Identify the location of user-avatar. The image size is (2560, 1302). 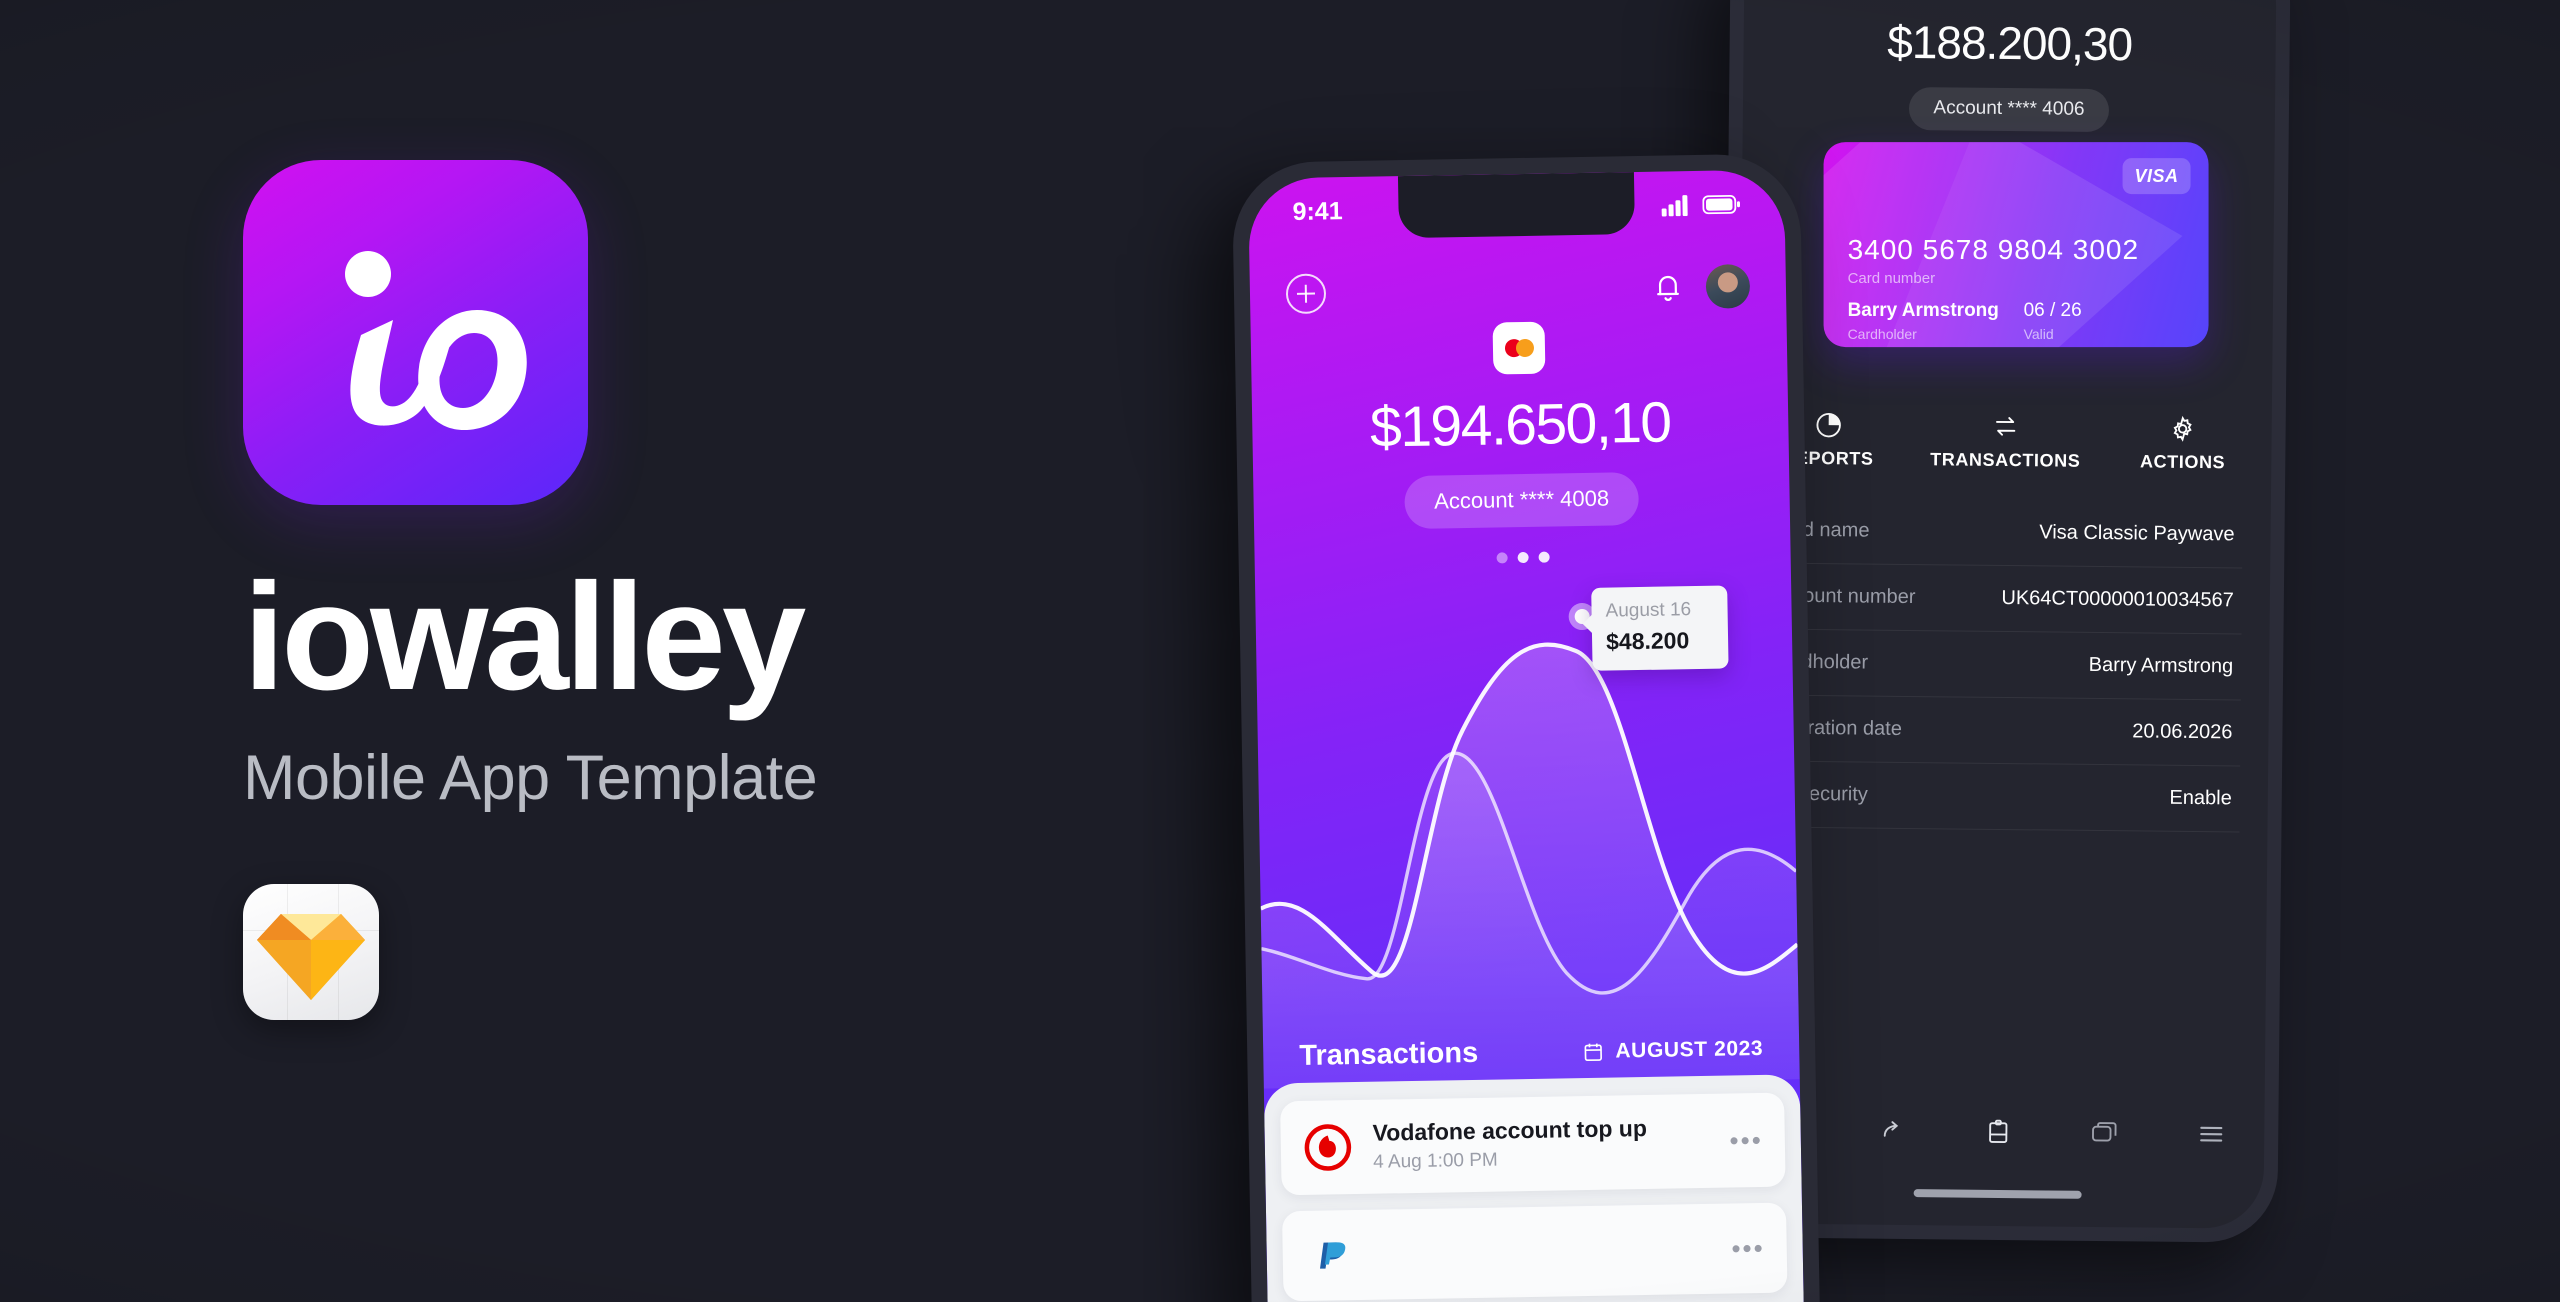
(1728, 286).